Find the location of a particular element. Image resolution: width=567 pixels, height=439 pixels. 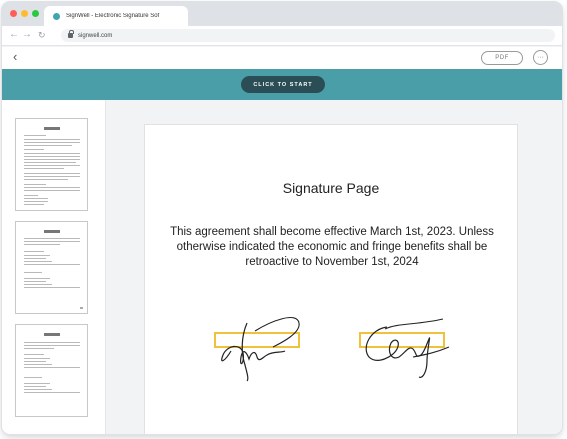

browser-tab: SignWell - Electronic Signature Sof is located at coordinates (116, 16).